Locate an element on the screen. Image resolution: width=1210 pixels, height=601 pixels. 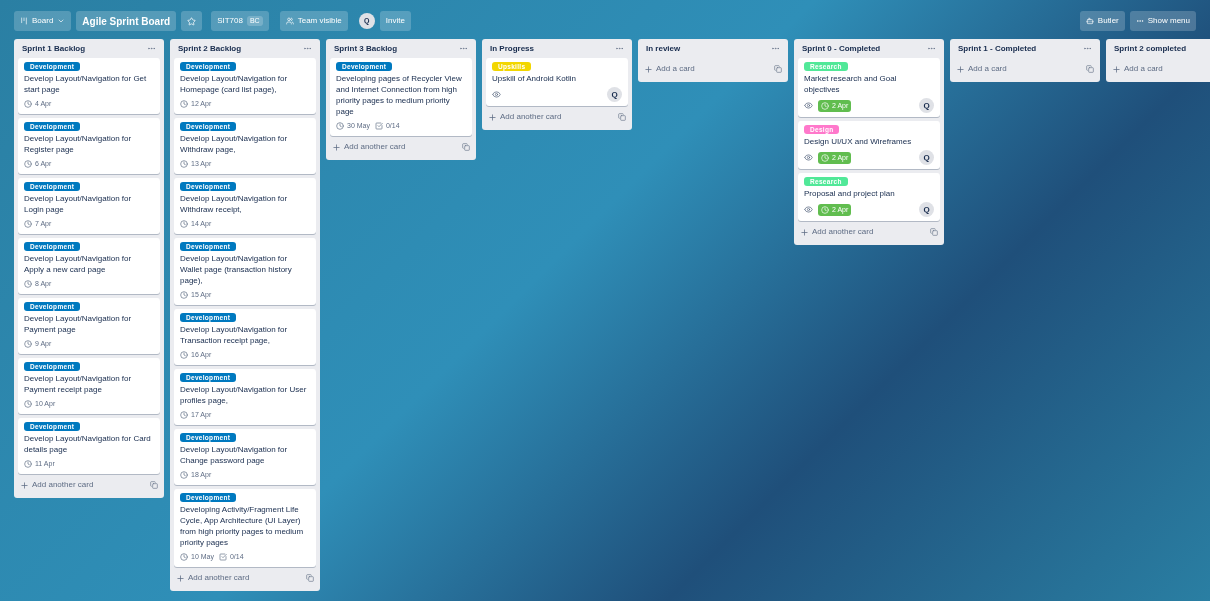
team-icon is located at coordinates (289, 21).